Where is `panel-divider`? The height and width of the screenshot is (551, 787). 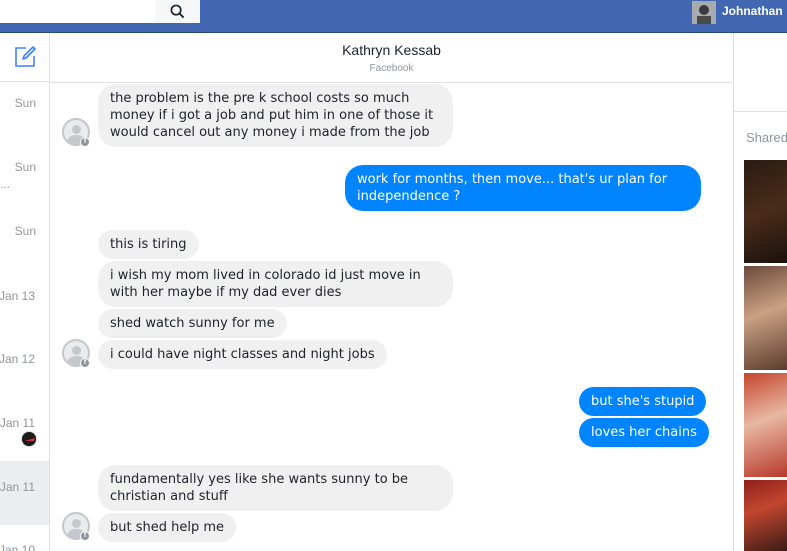
panel-divider is located at coordinates (760, 111).